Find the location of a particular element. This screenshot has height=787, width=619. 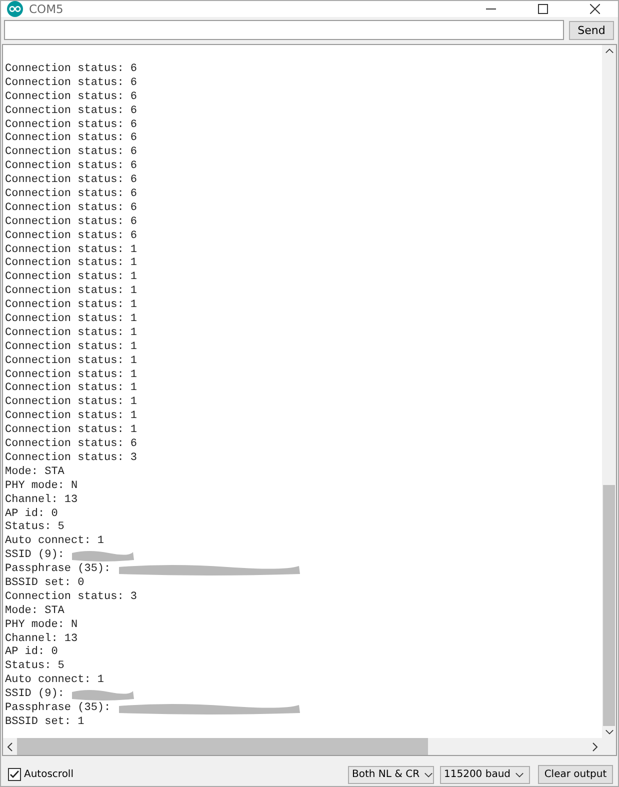

window-title: COM5 is located at coordinates (46, 9).